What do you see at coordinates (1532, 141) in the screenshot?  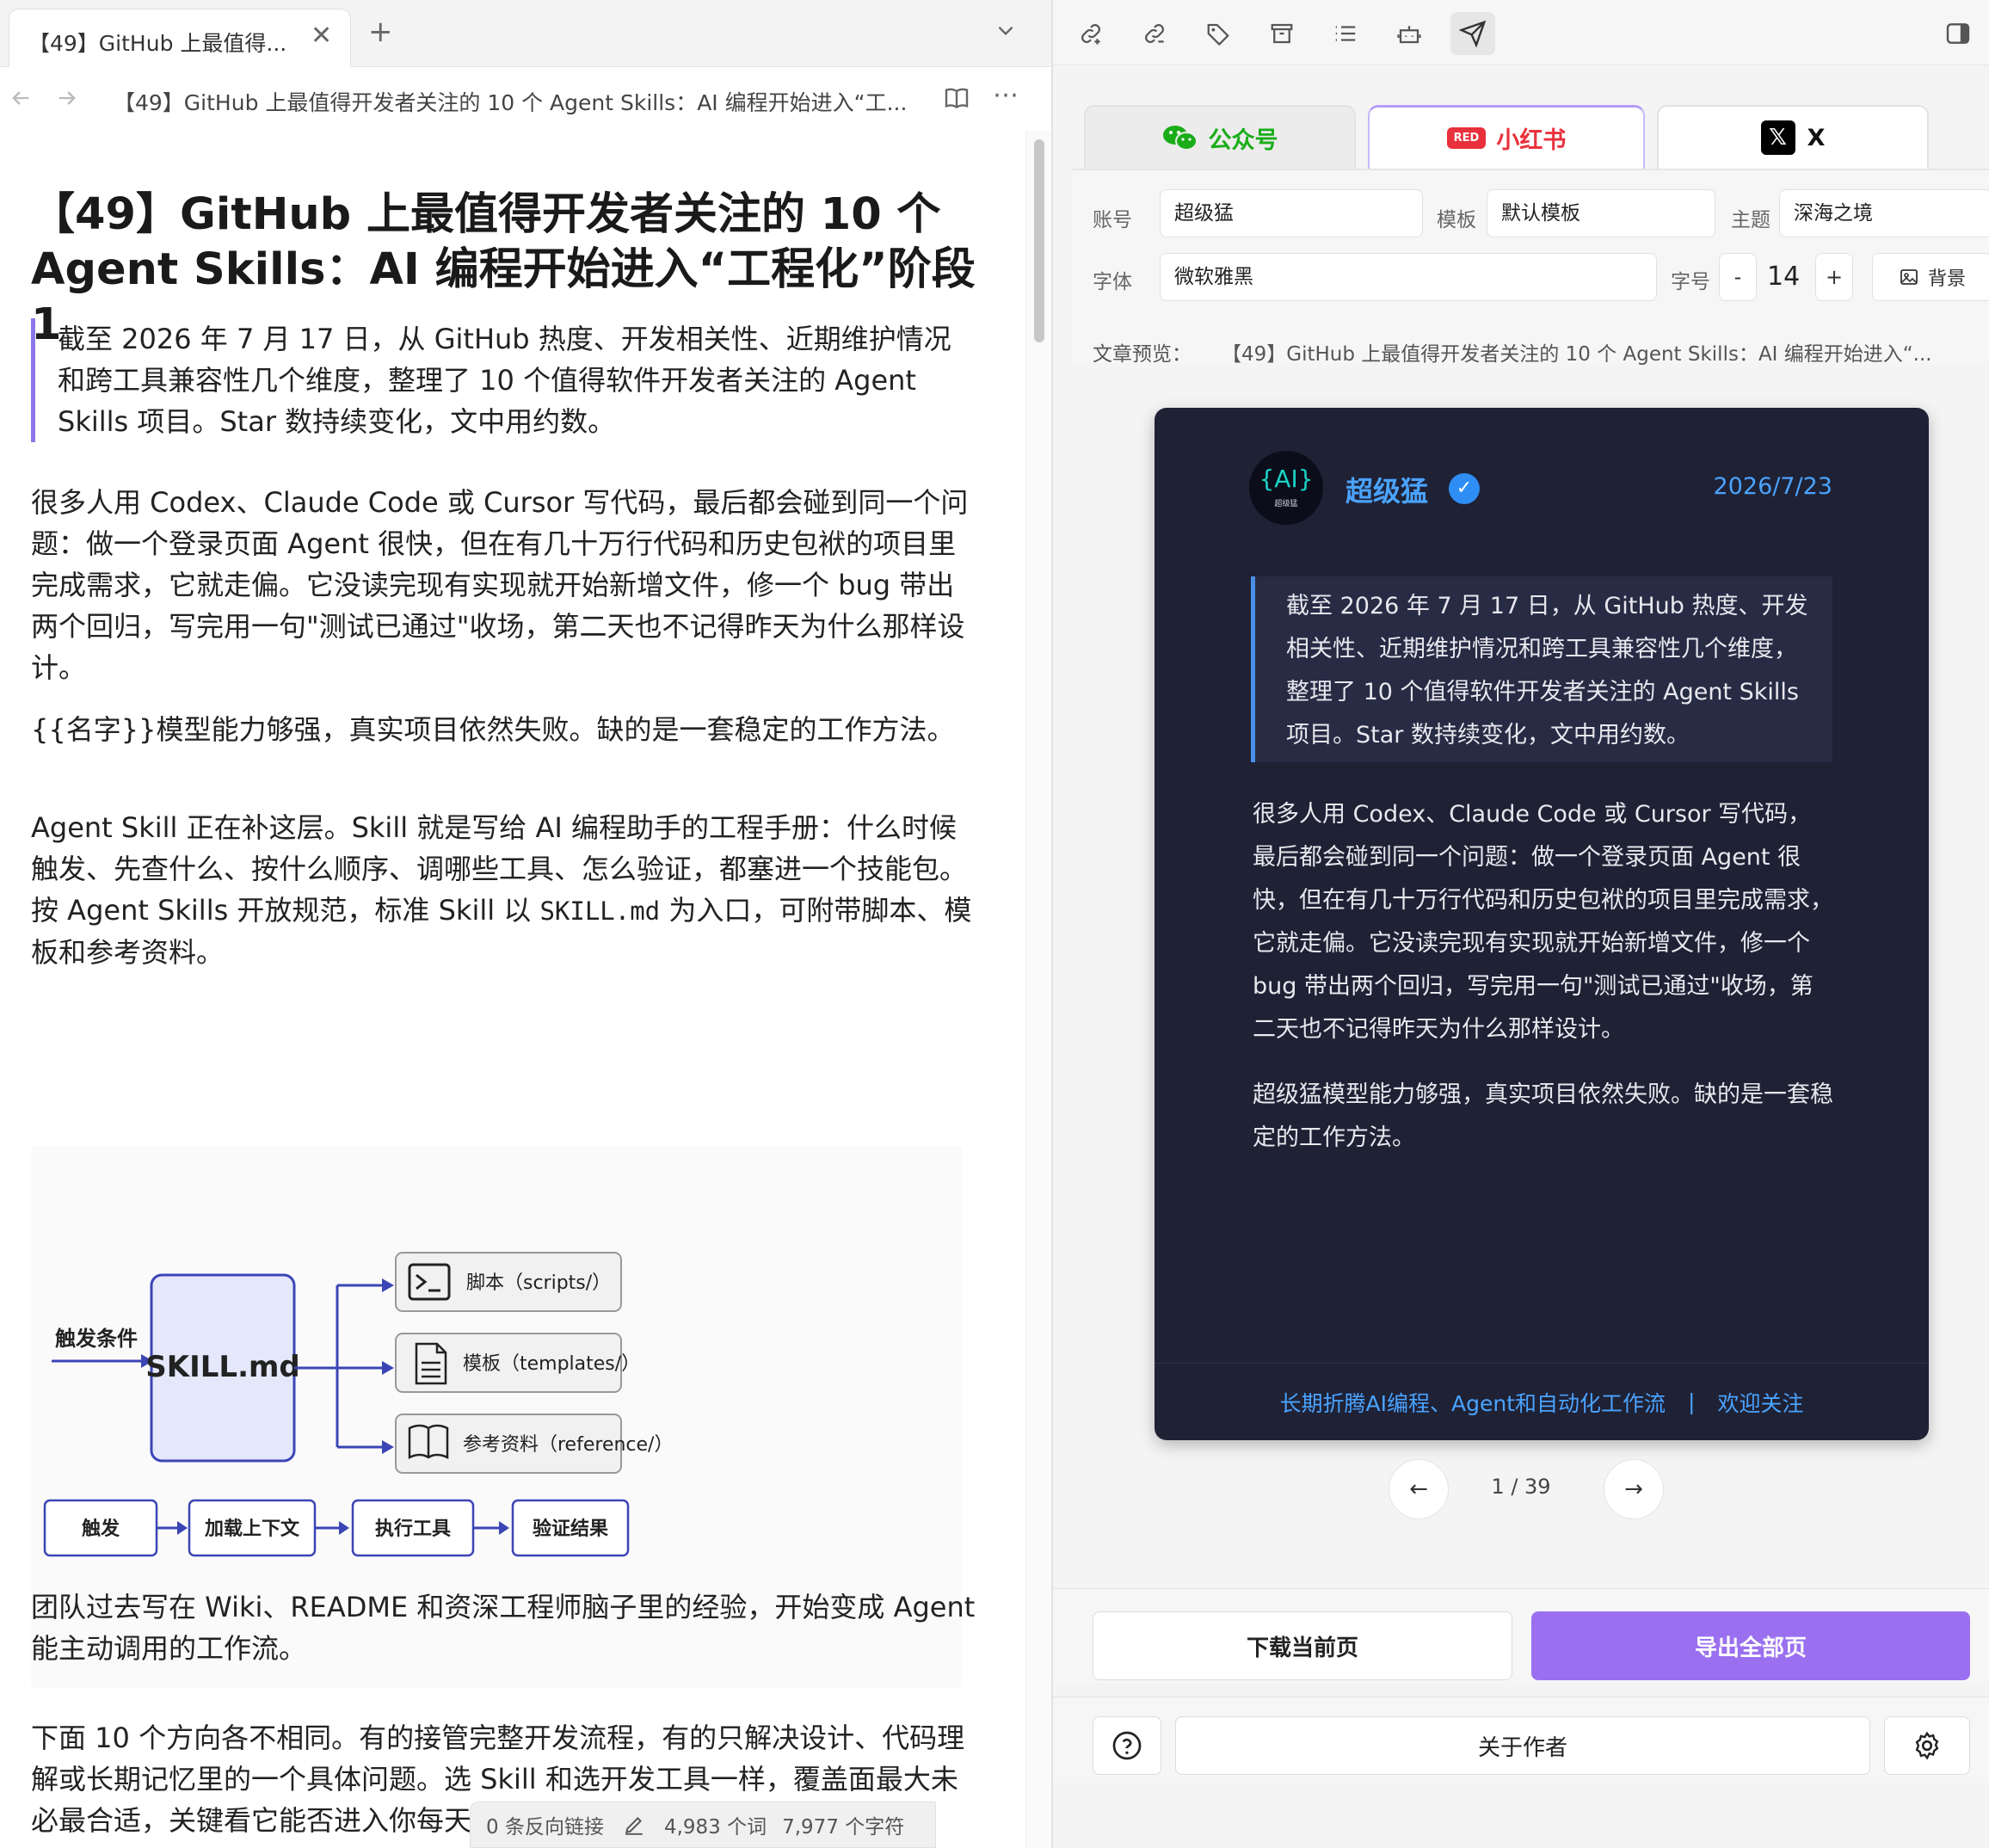 I see `tab-xiaohongshu-label: 小红书` at bounding box center [1532, 141].